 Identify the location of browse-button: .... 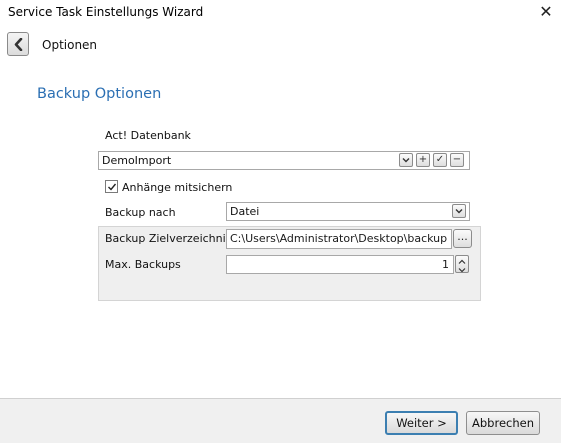
(462, 238).